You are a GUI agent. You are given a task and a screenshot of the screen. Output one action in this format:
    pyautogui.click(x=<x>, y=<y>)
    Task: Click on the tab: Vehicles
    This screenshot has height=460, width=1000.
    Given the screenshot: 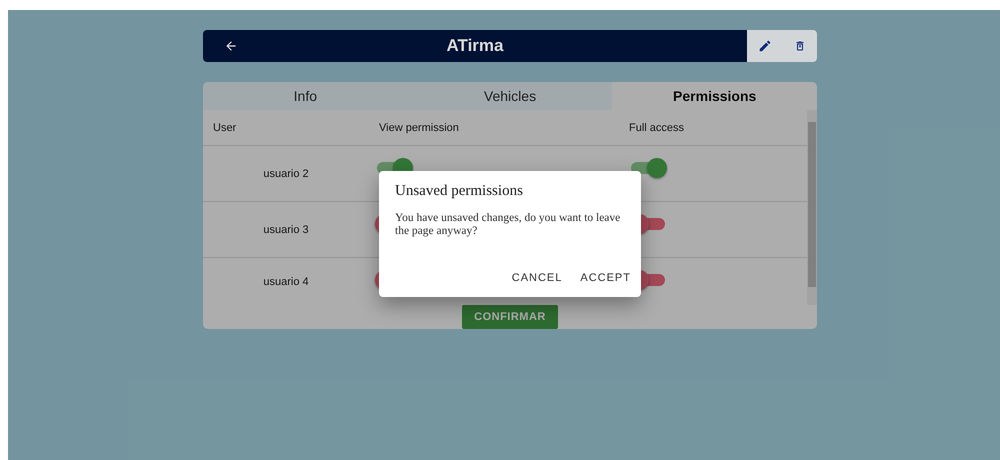 What is the action you would take?
    pyautogui.click(x=510, y=96)
    